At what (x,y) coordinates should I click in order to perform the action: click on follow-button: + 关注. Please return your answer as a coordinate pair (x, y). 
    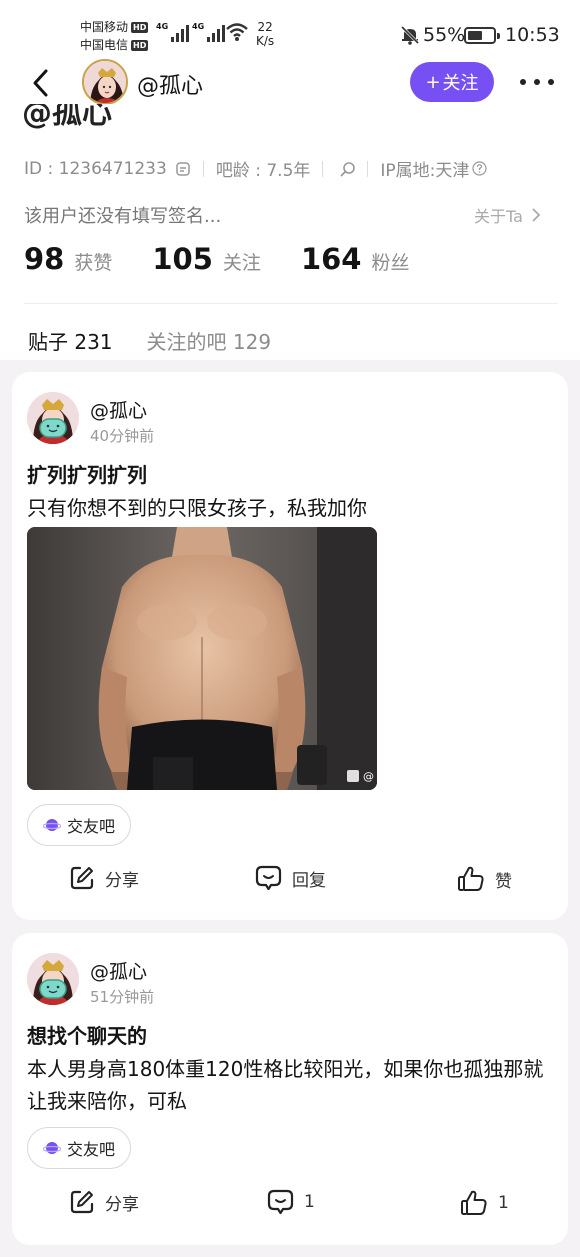
    Looking at the image, I should click on (452, 82).